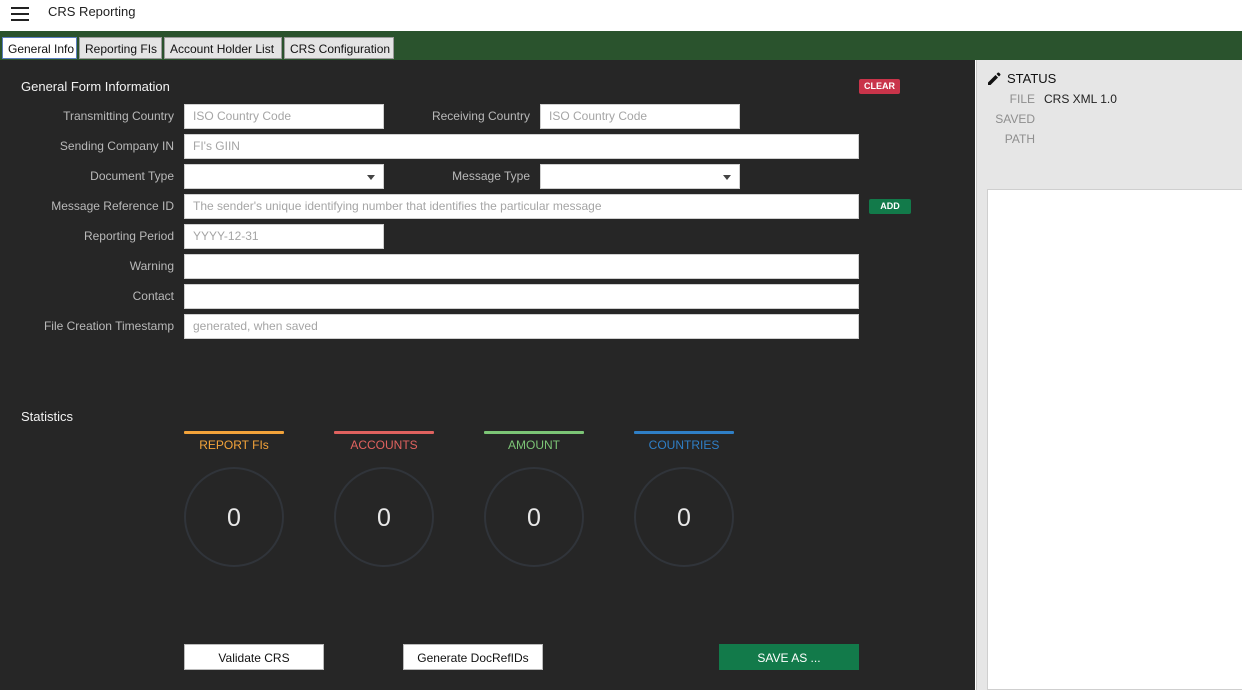  What do you see at coordinates (684, 432) in the screenshot?
I see `countries-color-bar` at bounding box center [684, 432].